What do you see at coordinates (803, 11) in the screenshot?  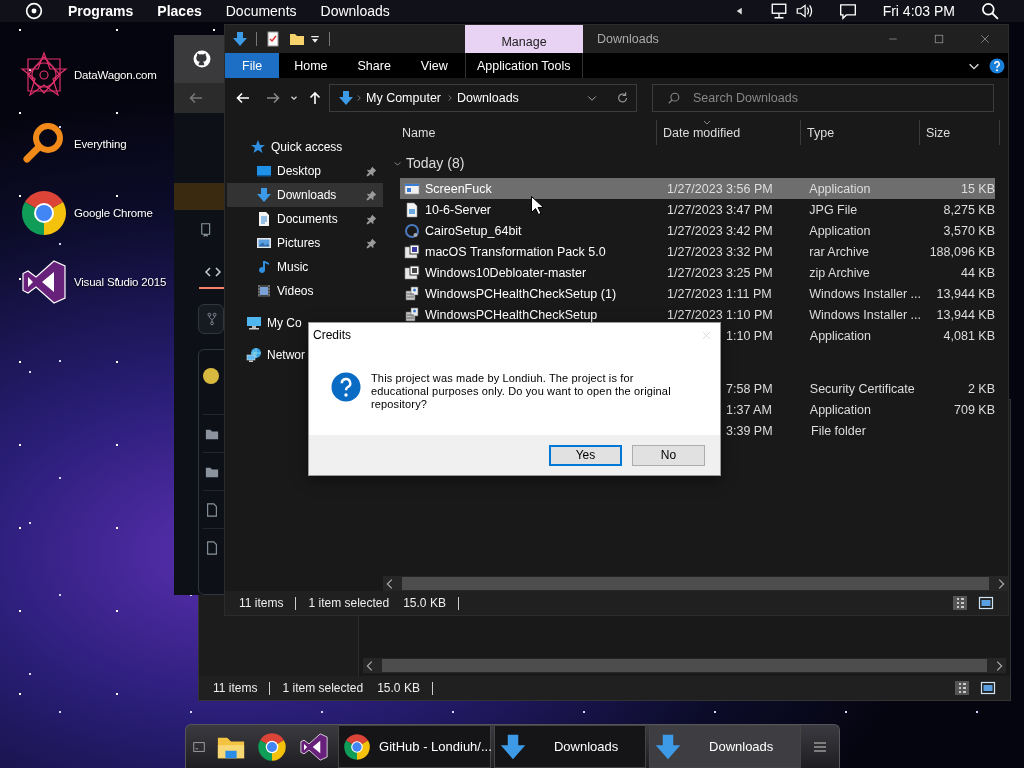 I see `volume-icon` at bounding box center [803, 11].